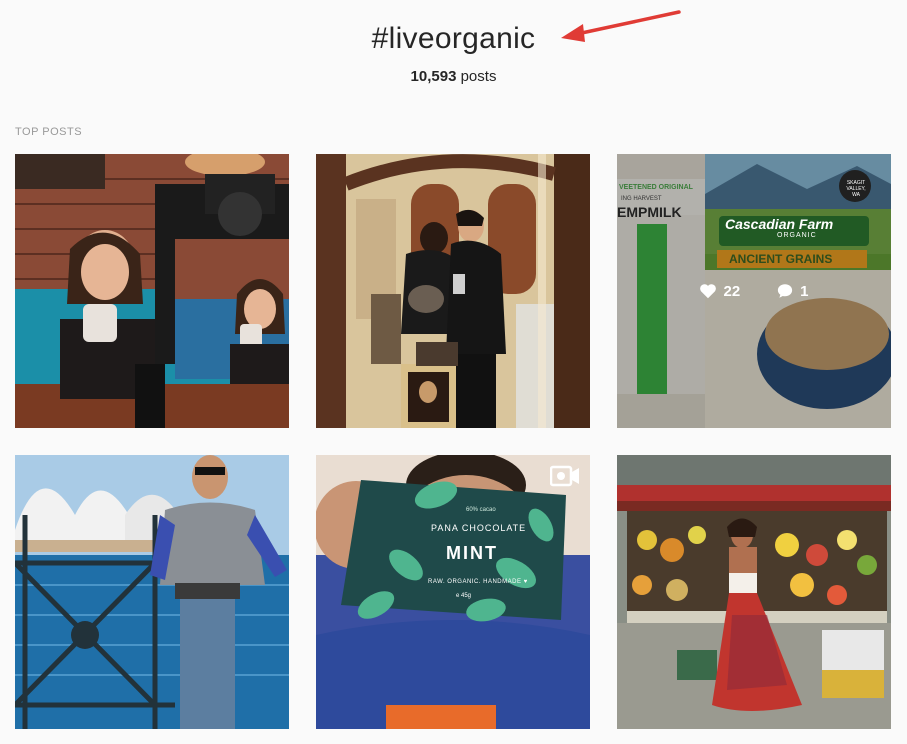 Image resolution: width=907 pixels, height=744 pixels. I want to click on annotation-arrow-icon, so click(621, 26).